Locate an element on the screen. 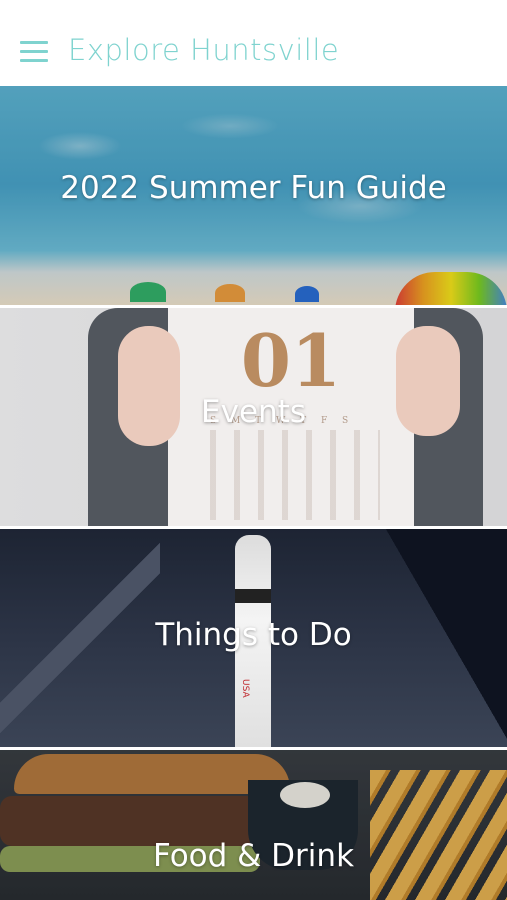 Image resolution: width=507 pixels, height=900 pixels. rocket-usa-text: USA is located at coordinates (245, 688).